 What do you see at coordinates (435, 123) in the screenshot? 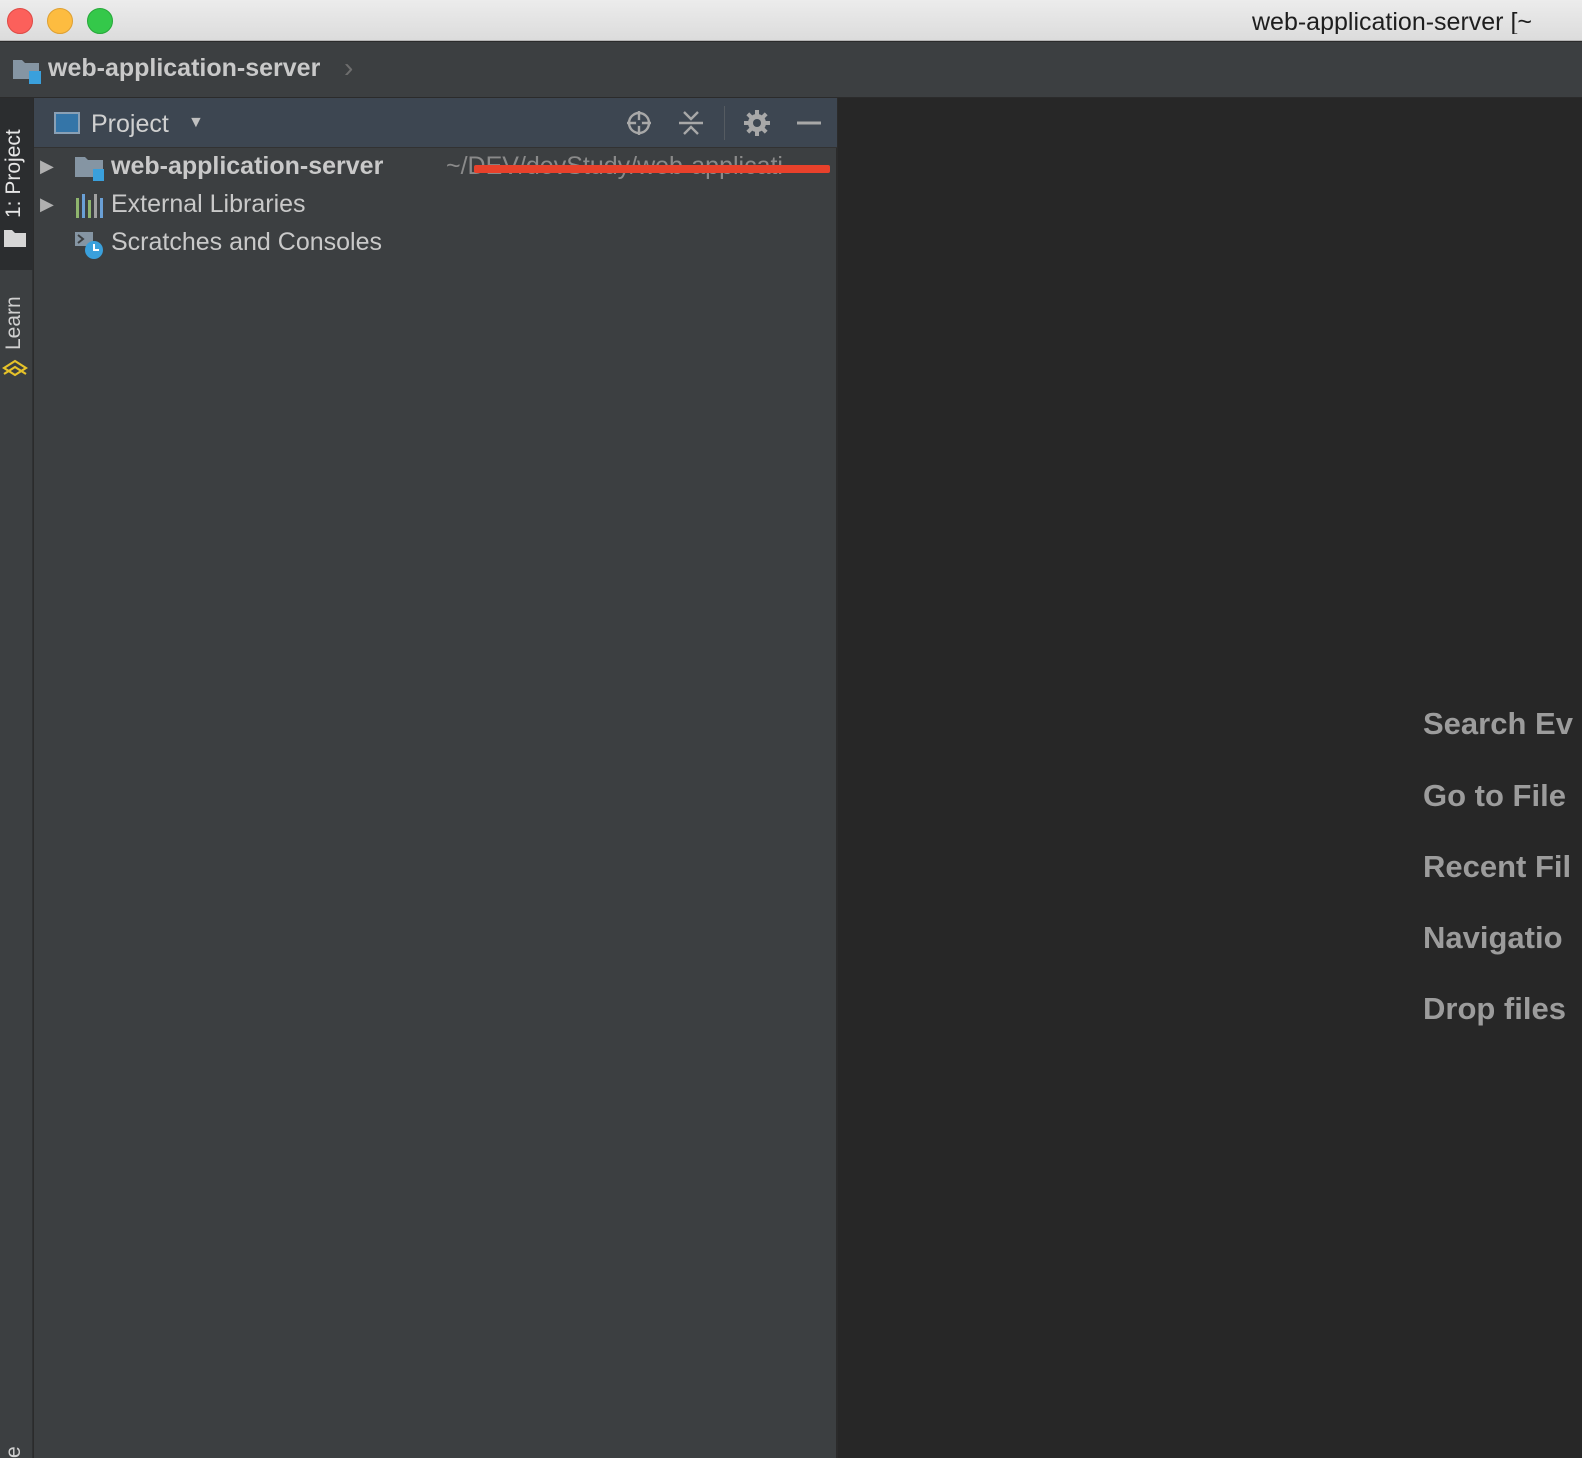
I see `project-panel-header: Project ▼` at bounding box center [435, 123].